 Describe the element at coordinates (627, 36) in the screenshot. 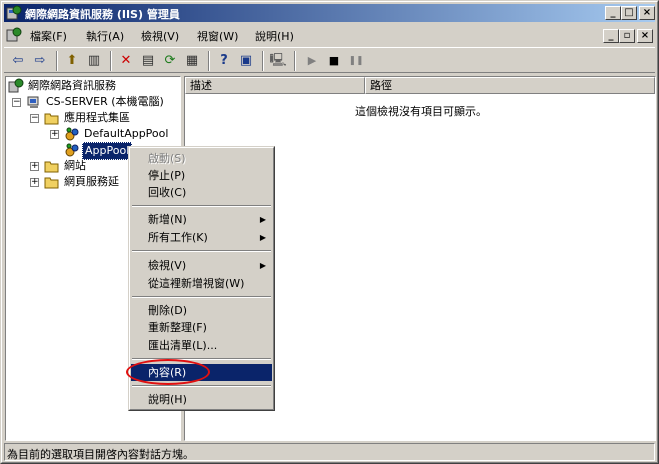

I see `mdi-restore-button: ▫` at that location.